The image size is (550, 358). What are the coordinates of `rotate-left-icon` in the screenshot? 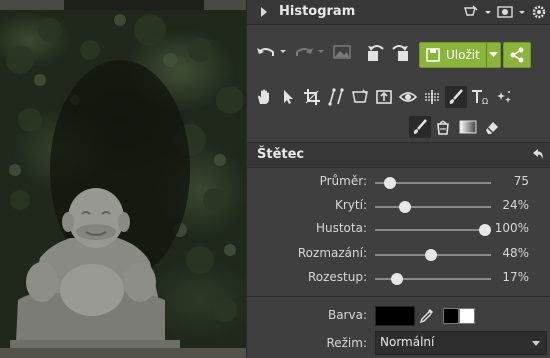 It's located at (376, 53).